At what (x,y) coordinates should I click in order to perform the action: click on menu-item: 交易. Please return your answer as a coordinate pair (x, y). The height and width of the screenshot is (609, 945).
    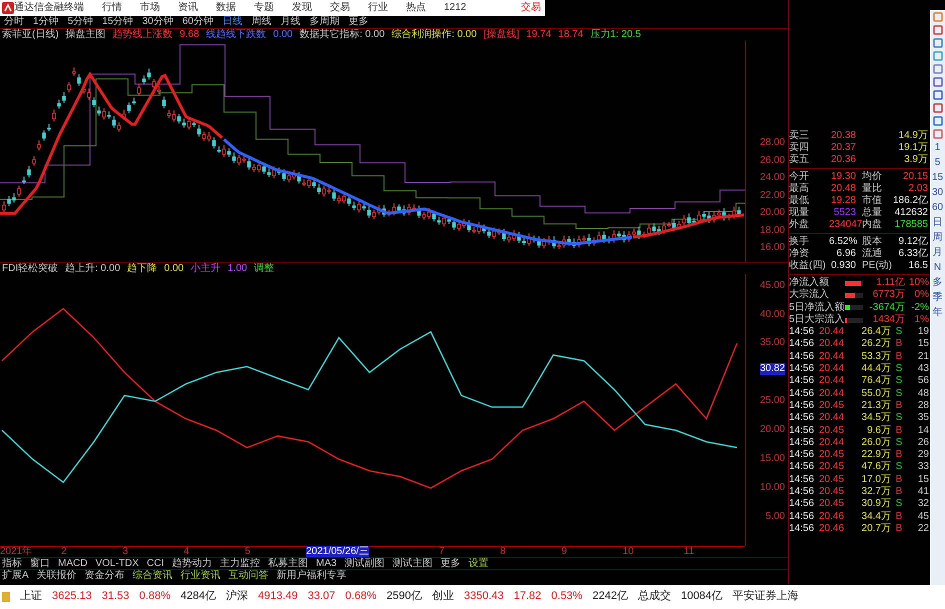
    Looking at the image, I should click on (340, 8).